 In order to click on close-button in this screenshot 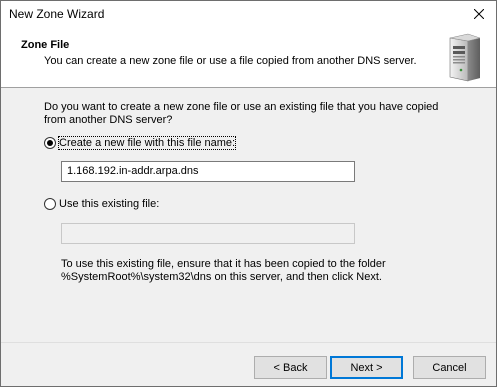, I will do `click(479, 14)`.